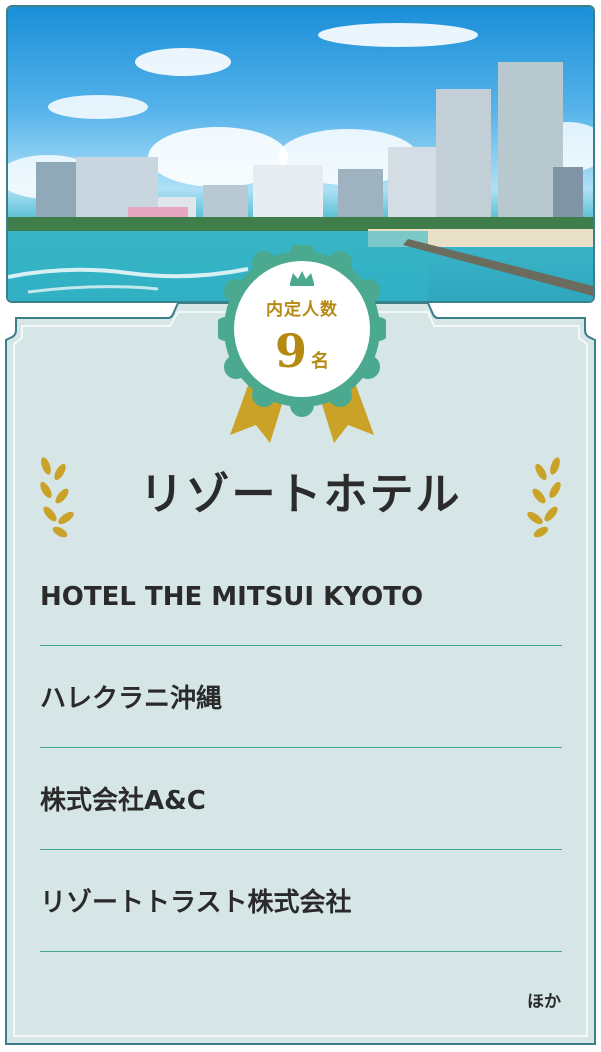 Image resolution: width=601 pixels, height=1052 pixels. Describe the element at coordinates (301, 697) in the screenshot. I see `list-item: ハレクラニ沖縄` at that location.